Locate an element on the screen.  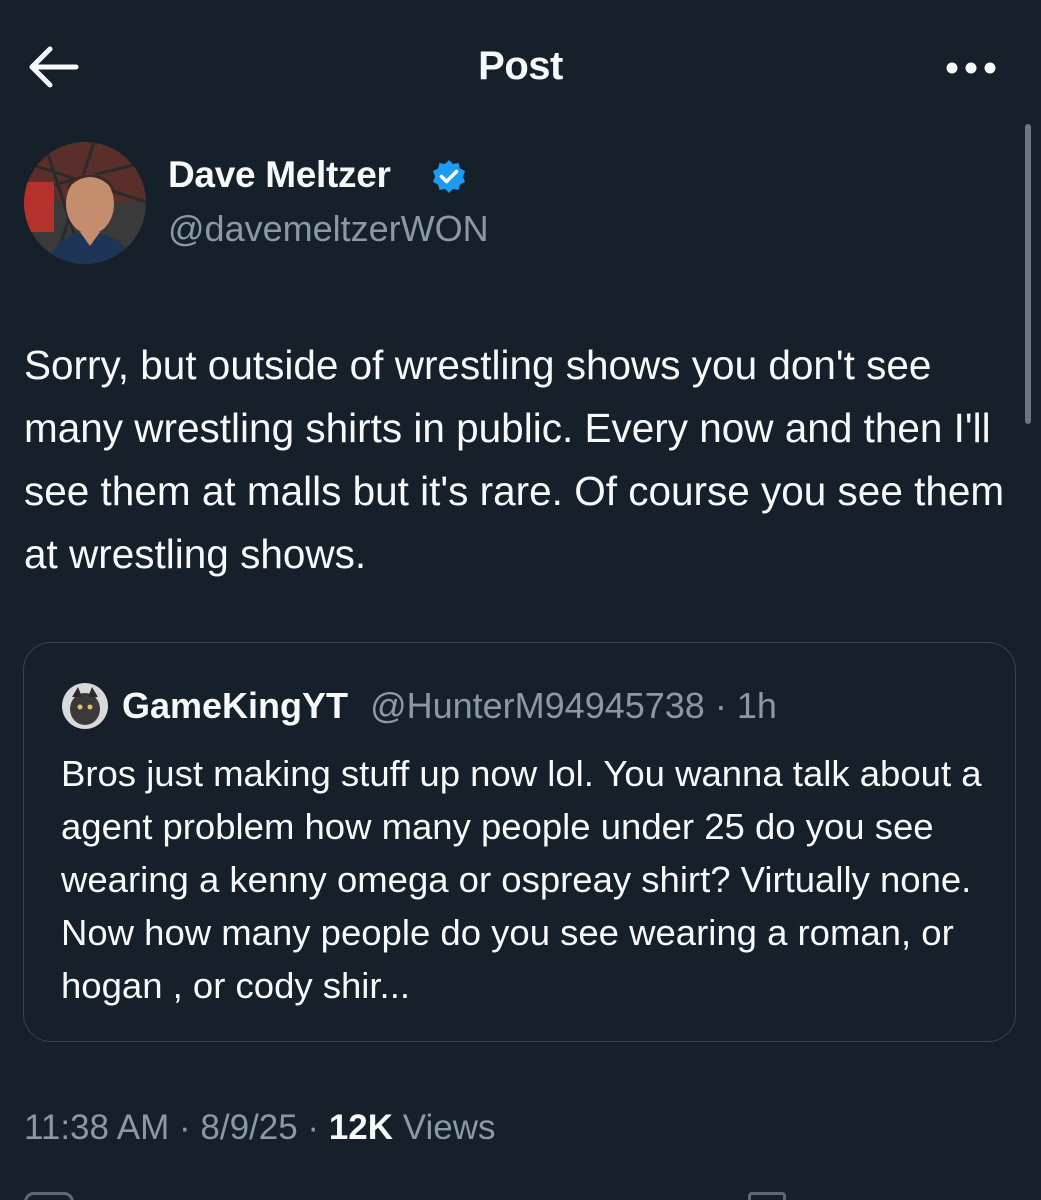
post-meta: 11:38 AM · 8/9/25 · 12K Views is located at coordinates (260, 1128).